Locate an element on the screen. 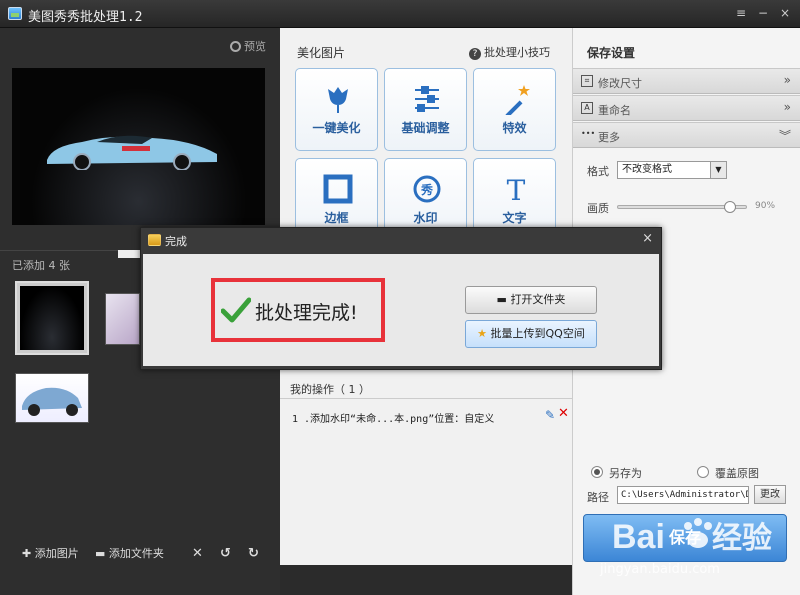  add-folder-label: 添加文件夹 is located at coordinates (136, 553).